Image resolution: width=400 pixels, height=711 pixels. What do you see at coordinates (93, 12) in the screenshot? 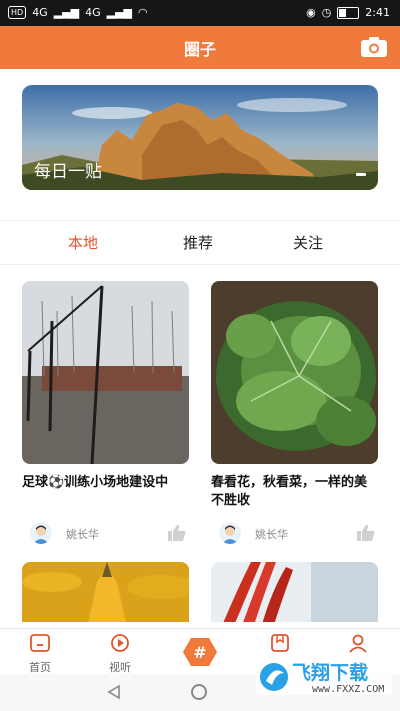
I see `network-2: 4G` at bounding box center [93, 12].